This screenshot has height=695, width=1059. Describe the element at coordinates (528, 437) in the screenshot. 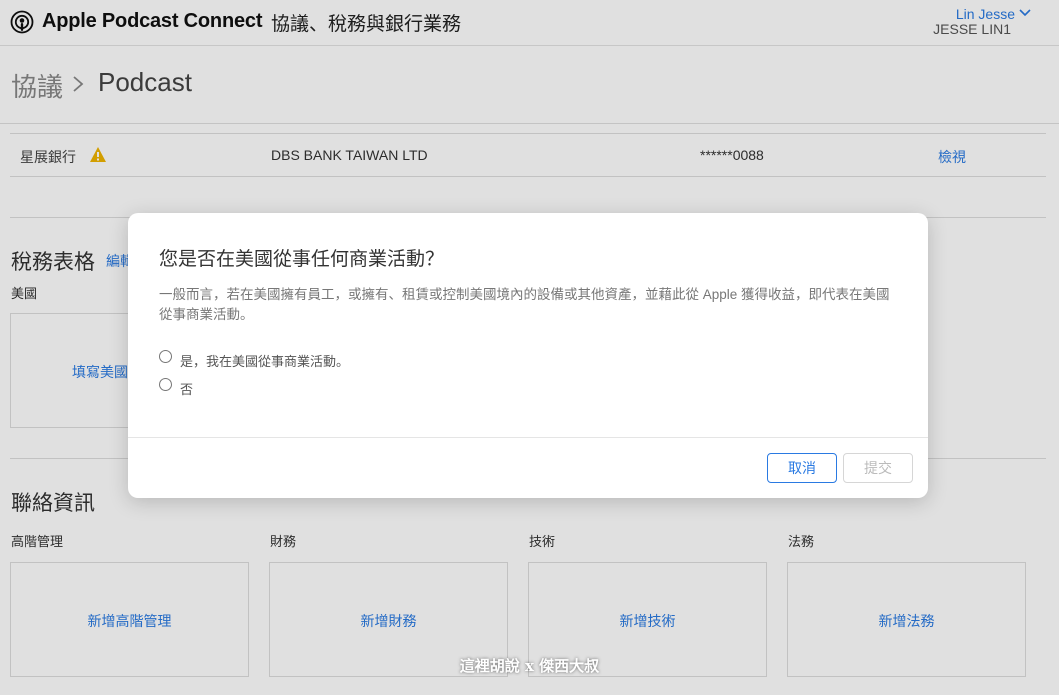

I see `dialog-footer-divider` at that location.